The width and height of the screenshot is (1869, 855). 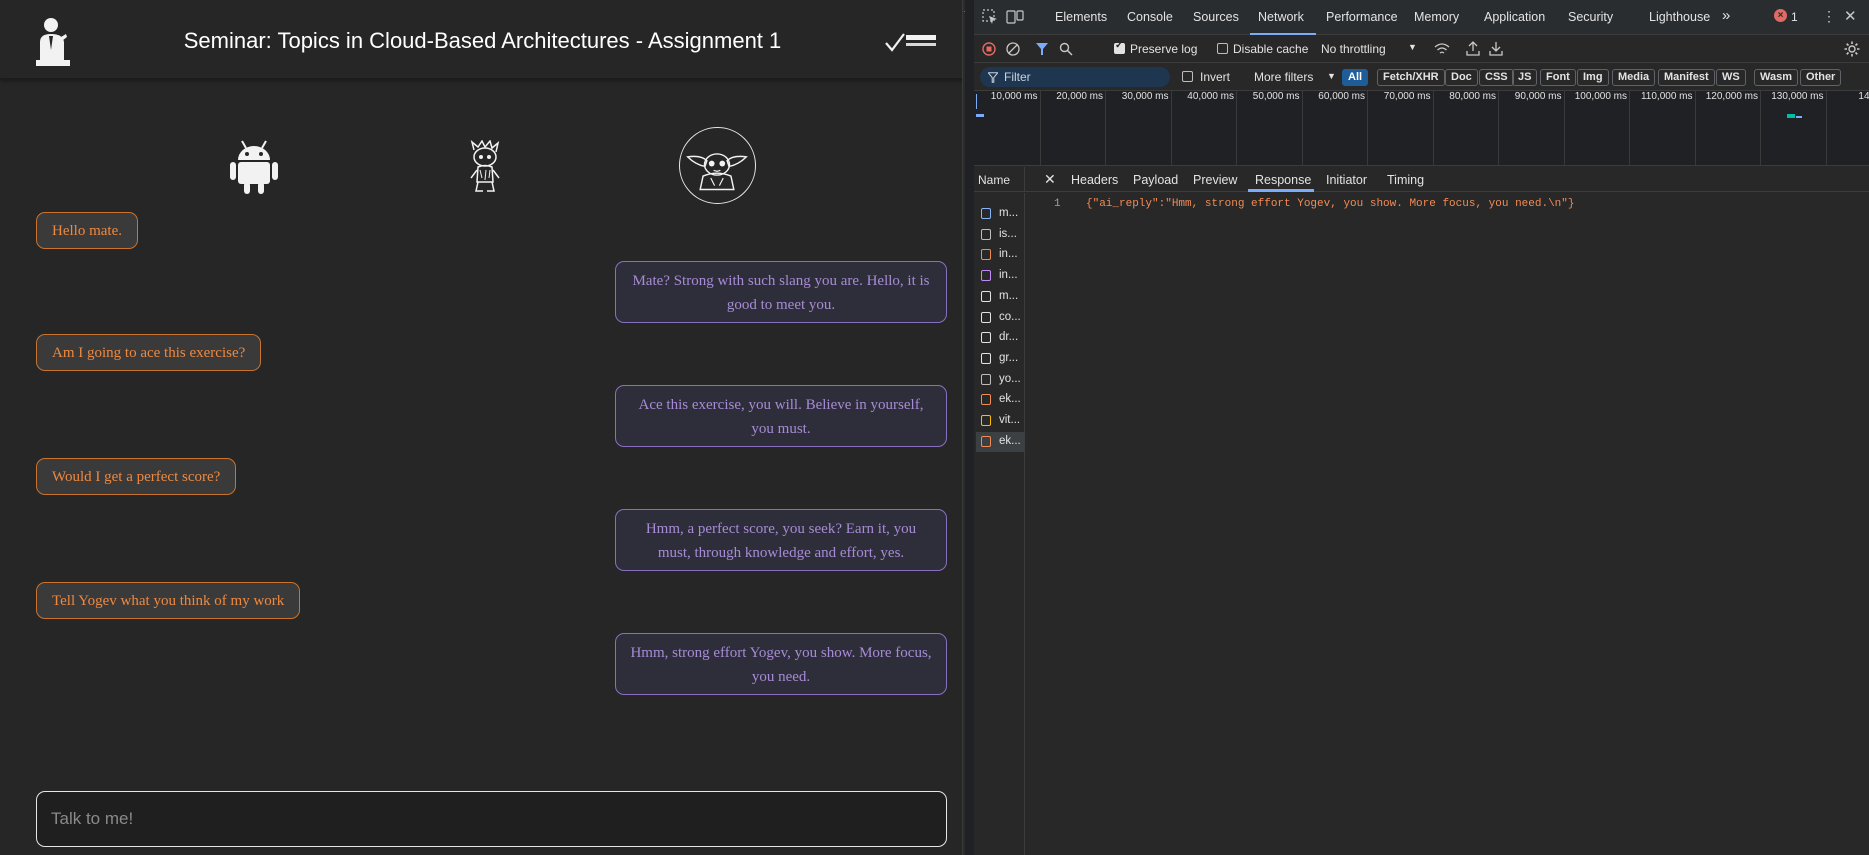 I want to click on user-message: Hello mate., so click(x=87, y=230).